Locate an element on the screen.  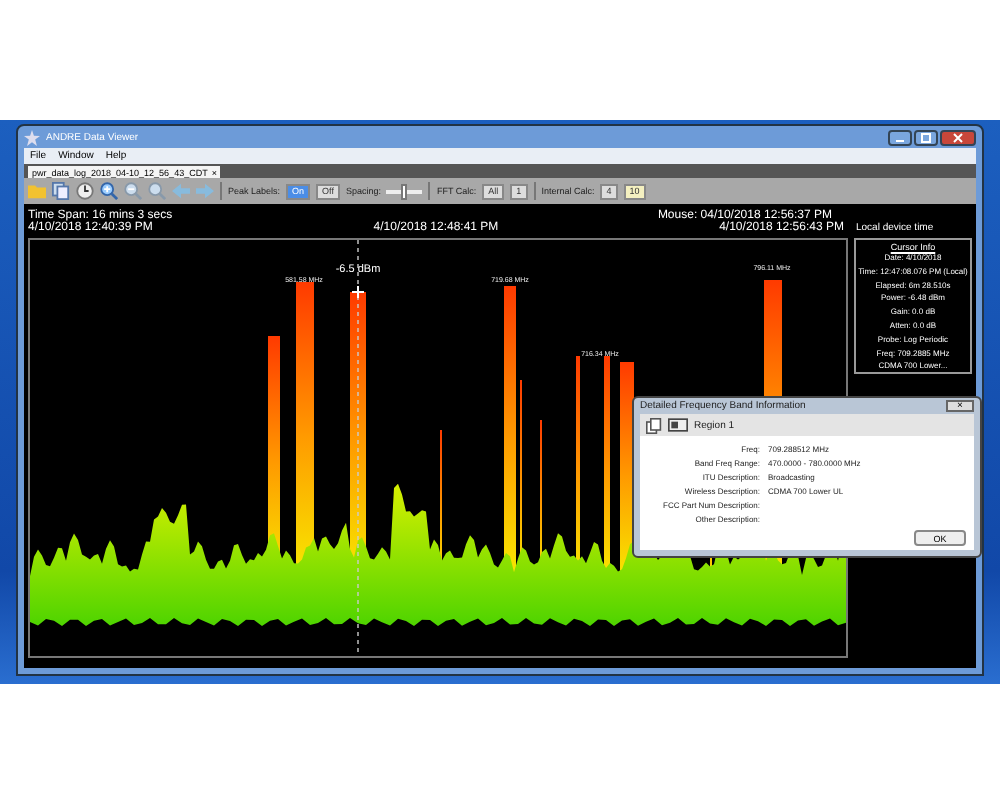
close-icon is located at coordinates (958, 137).